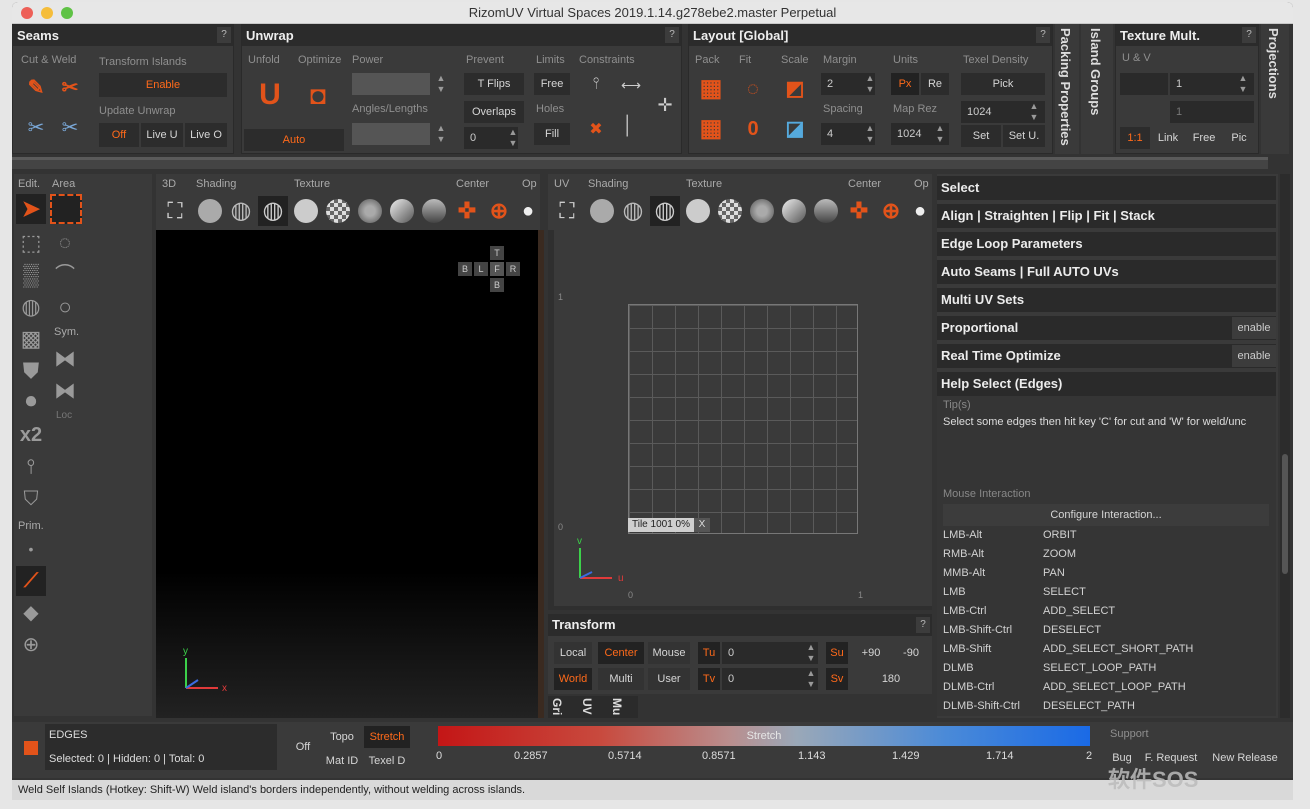  I want to click on center-selection-3d-icon: ⊕, so click(499, 211).